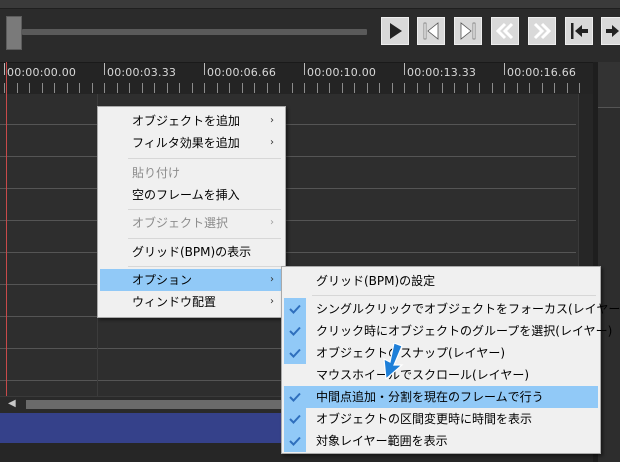 The image size is (620, 462). Describe the element at coordinates (610, 31) in the screenshot. I see `skip-to-end-button` at that location.